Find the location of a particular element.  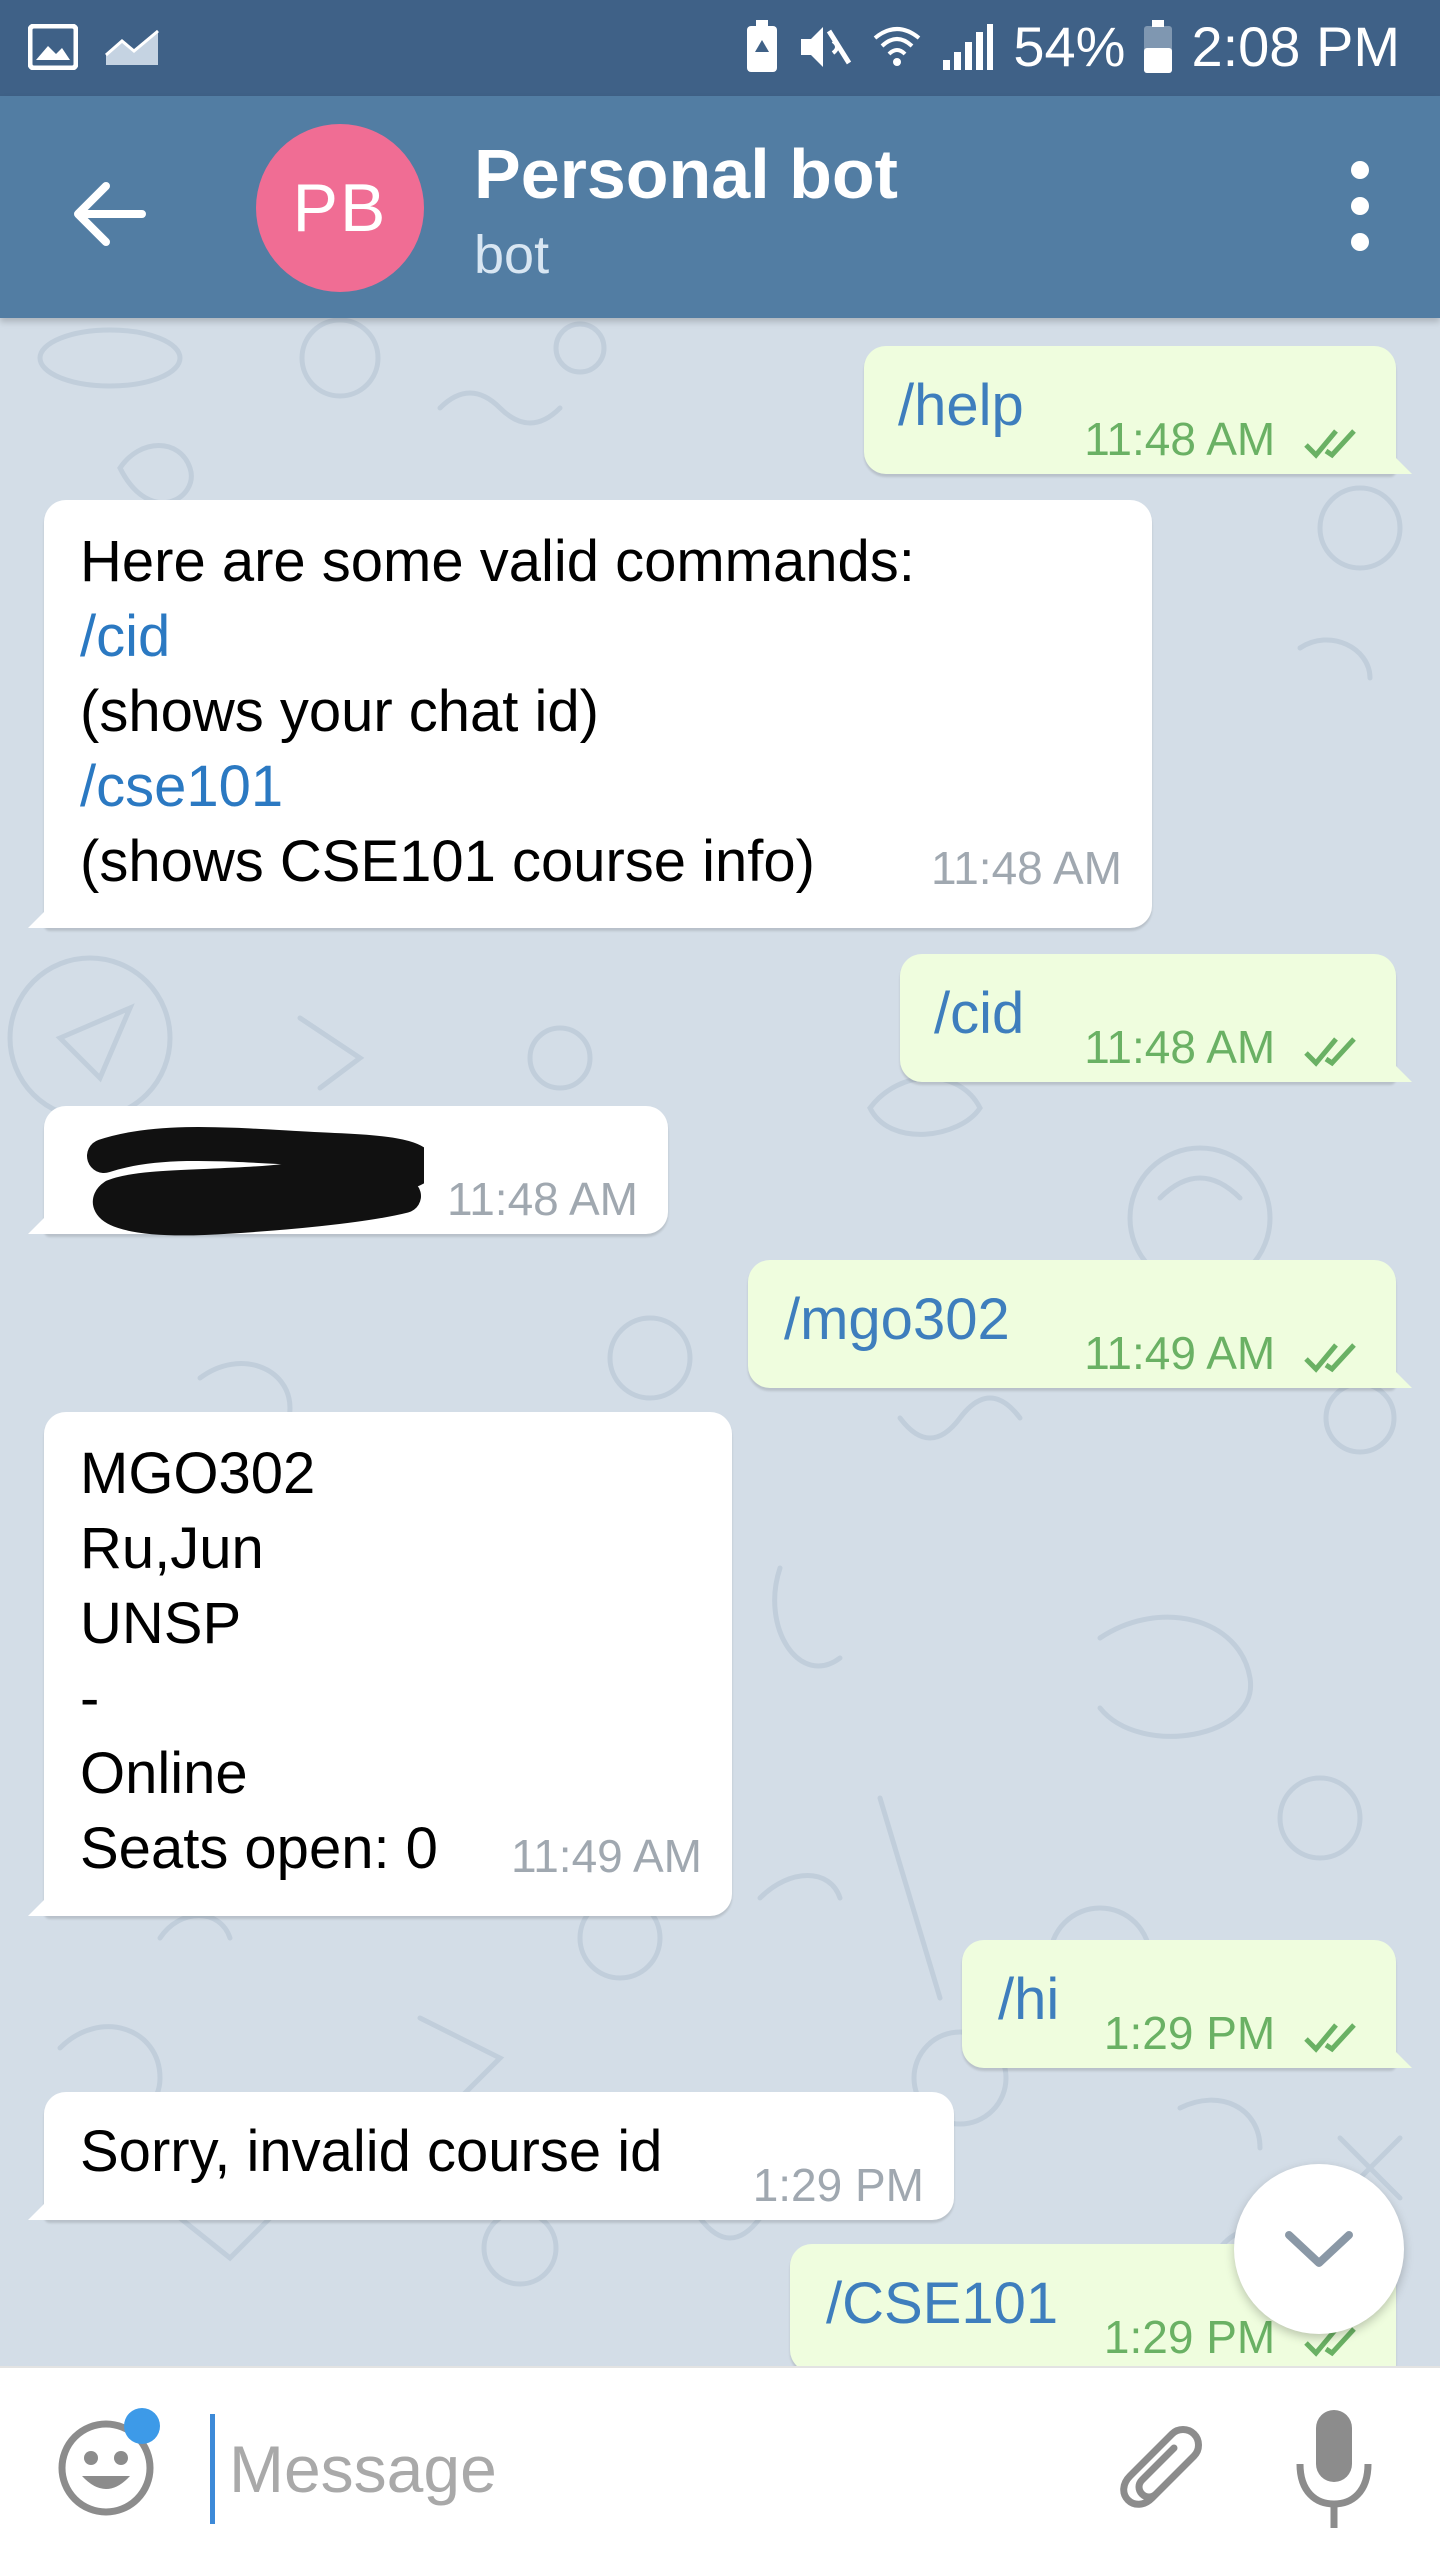

microphone-icon is located at coordinates (1334, 2469).